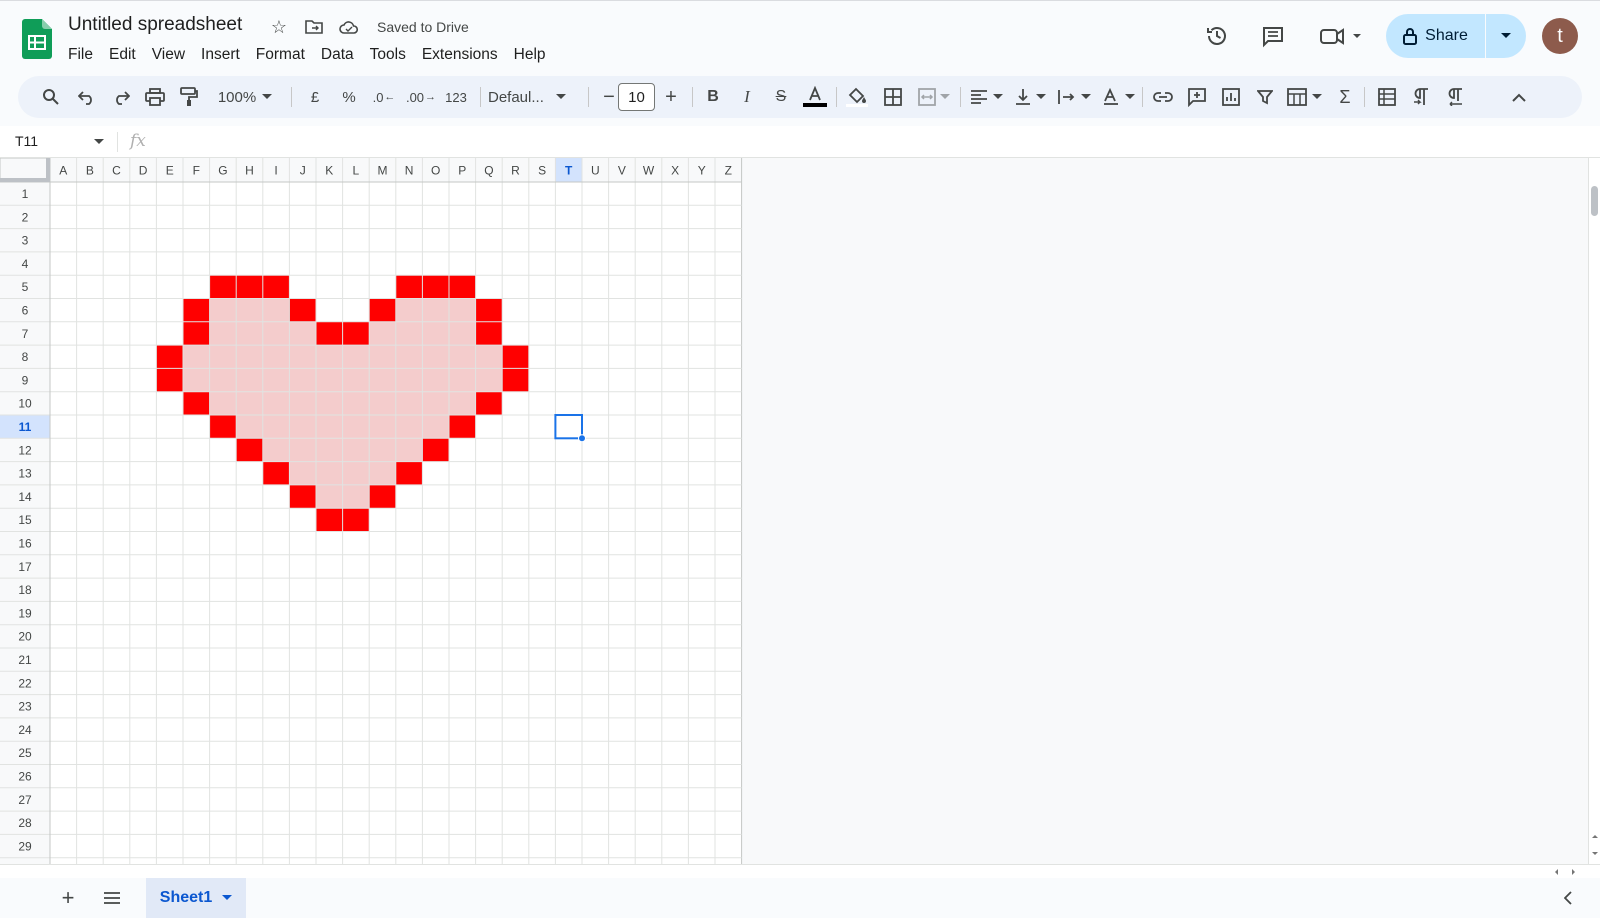 The image size is (1600, 918). What do you see at coordinates (249, 380) in the screenshot?
I see `cell-H9` at bounding box center [249, 380].